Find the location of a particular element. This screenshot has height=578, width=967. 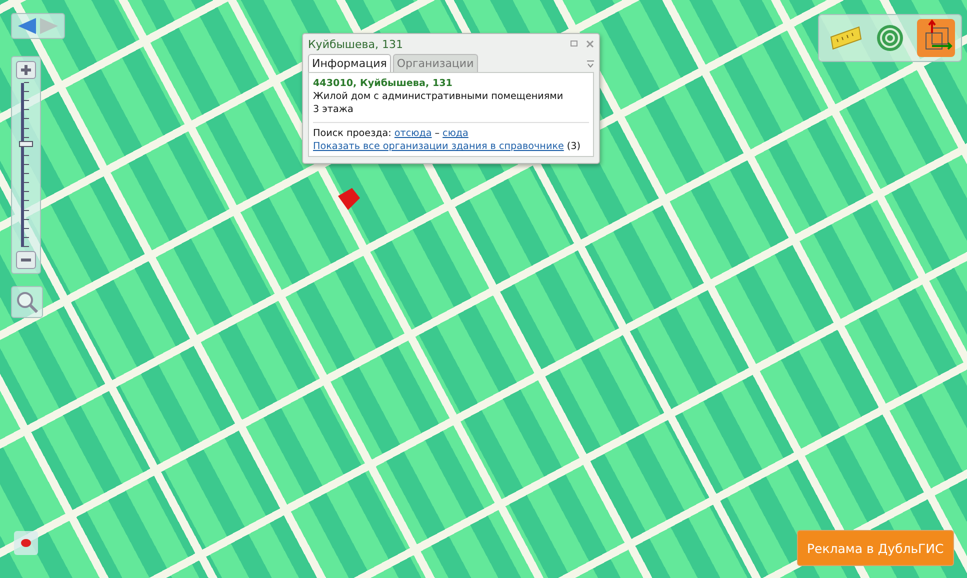

magnifier-icon is located at coordinates (27, 302).